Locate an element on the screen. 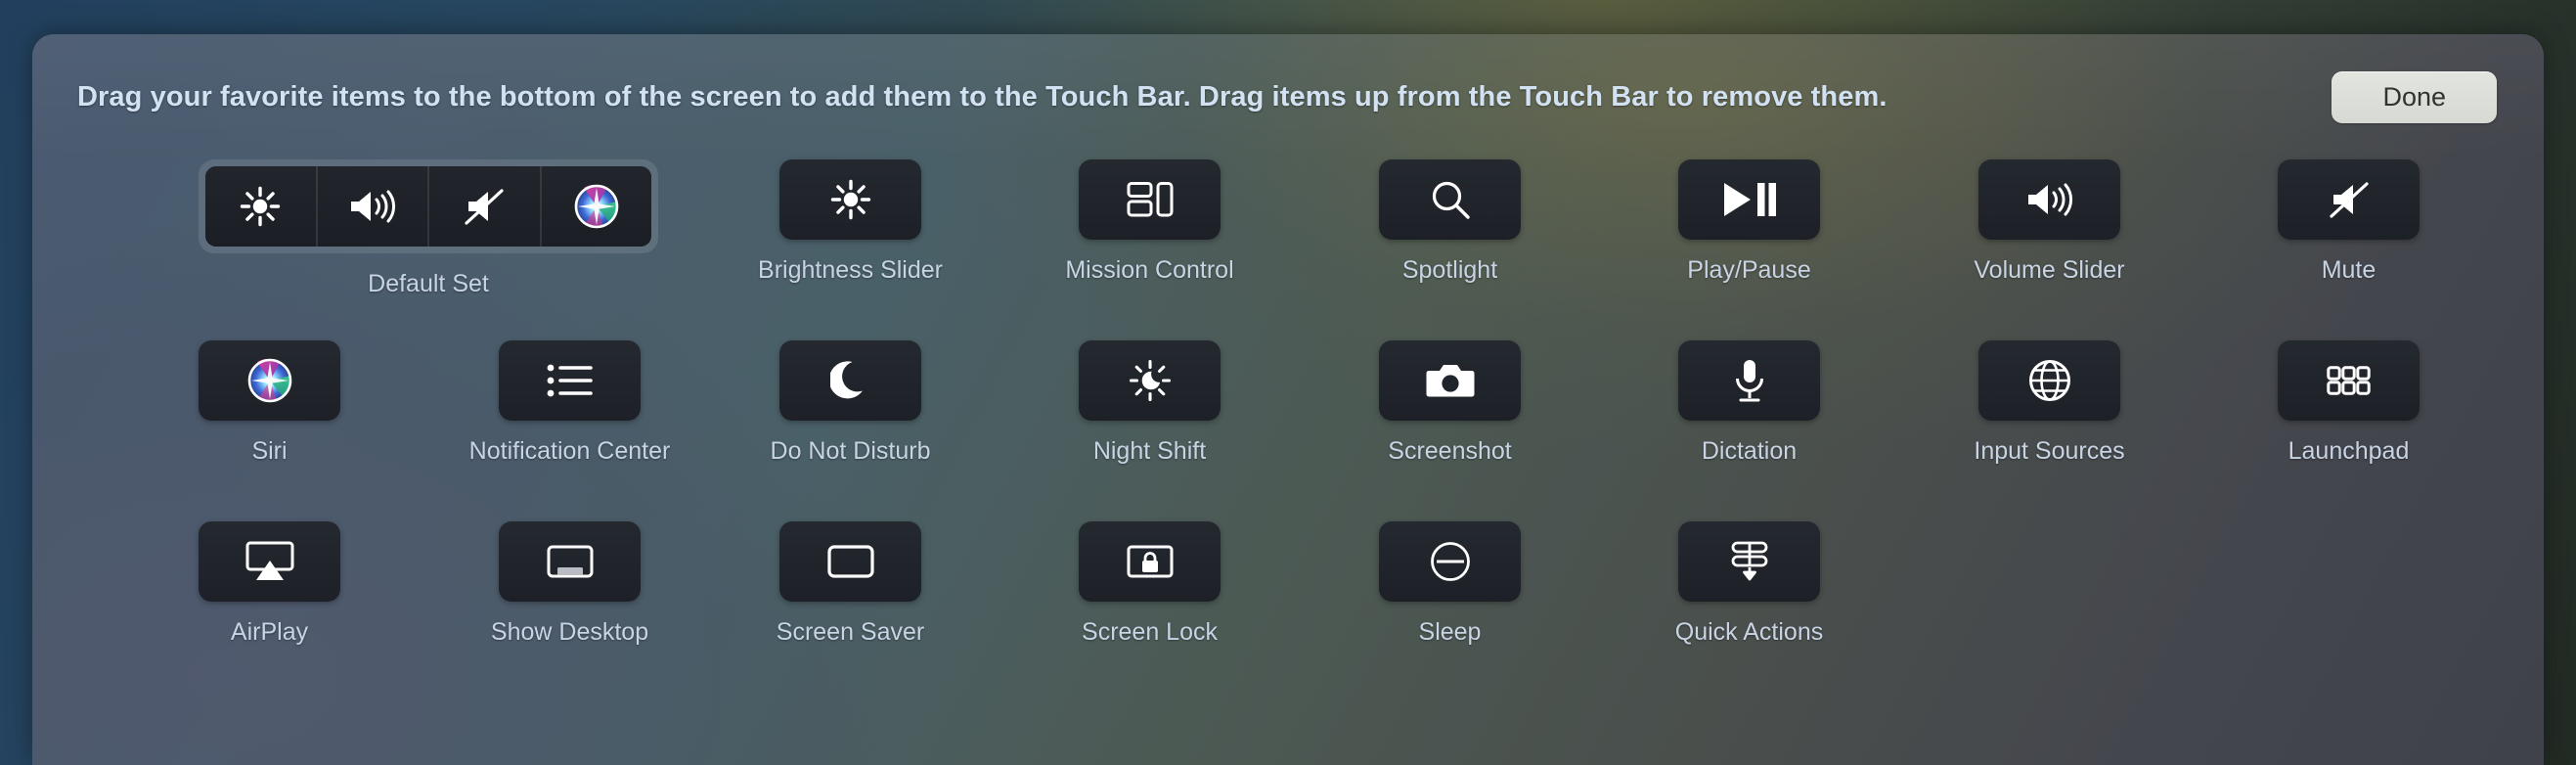 The image size is (2576, 765). touch-bar-item-dictation: Dictation is located at coordinates (1749, 403).